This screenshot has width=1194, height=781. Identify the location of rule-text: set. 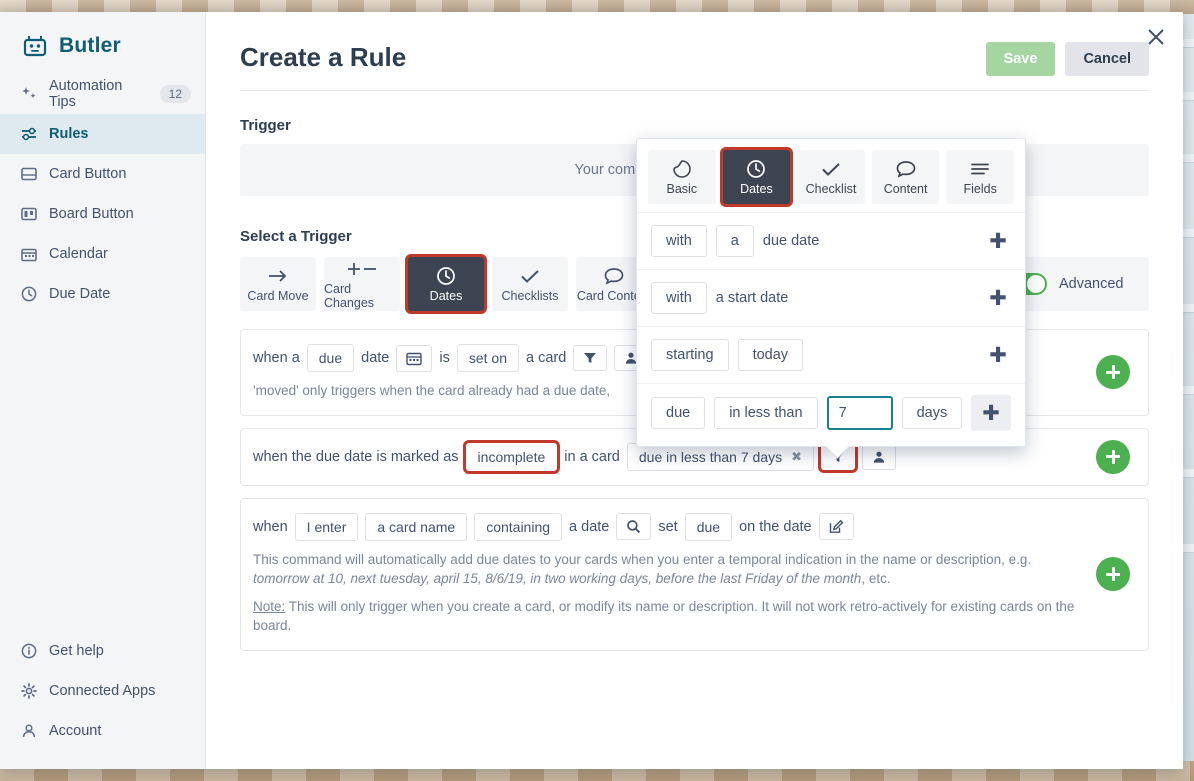
(668, 526).